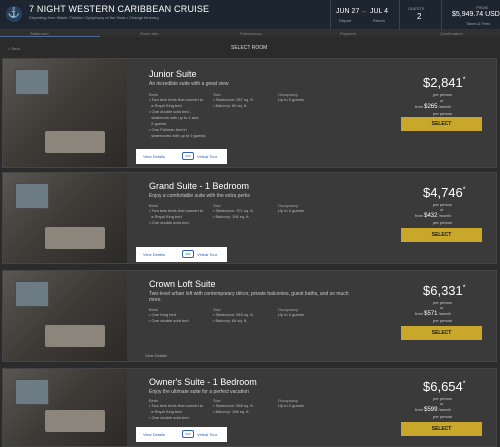 The height and width of the screenshot is (447, 500). I want to click on total-price: $5,949.74 USD, so click(476, 14).